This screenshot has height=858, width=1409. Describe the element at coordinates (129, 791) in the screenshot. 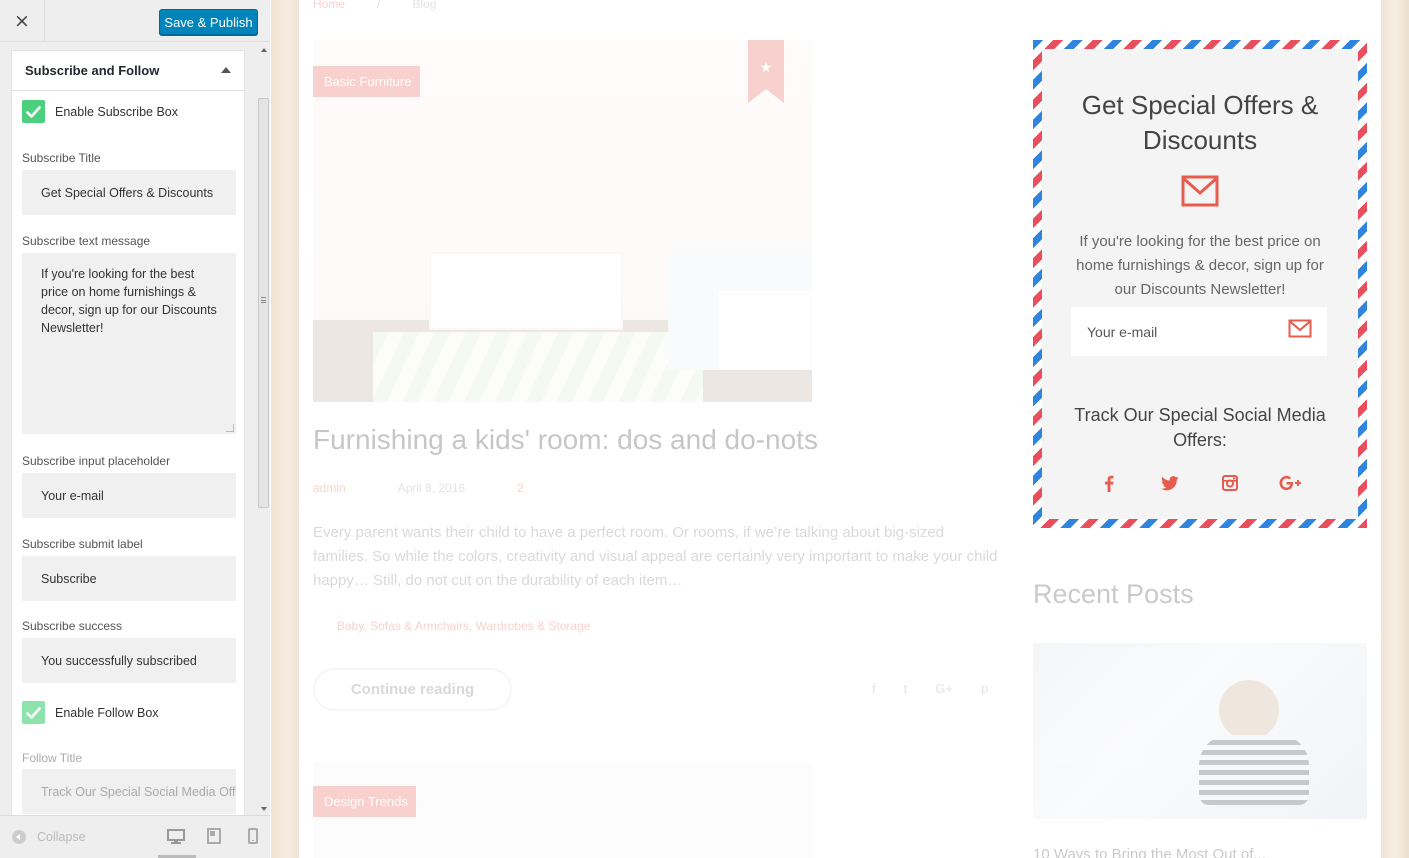

I see `follow-title-input: Track Our Special Social Media Offers:` at that location.